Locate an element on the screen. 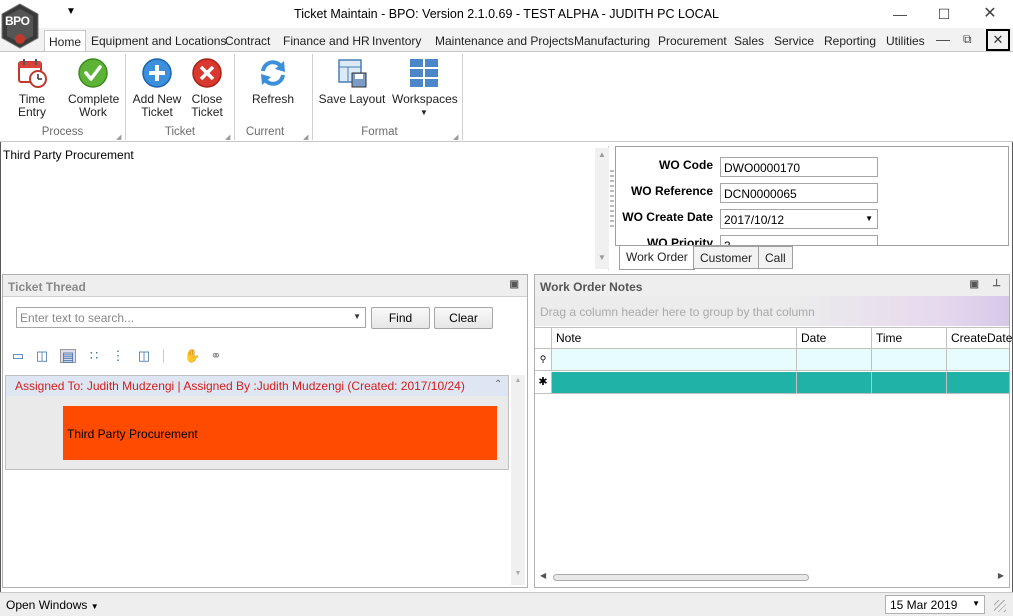 This screenshot has width=1013, height=616. layout-single-icon: ▭ is located at coordinates (18, 356).